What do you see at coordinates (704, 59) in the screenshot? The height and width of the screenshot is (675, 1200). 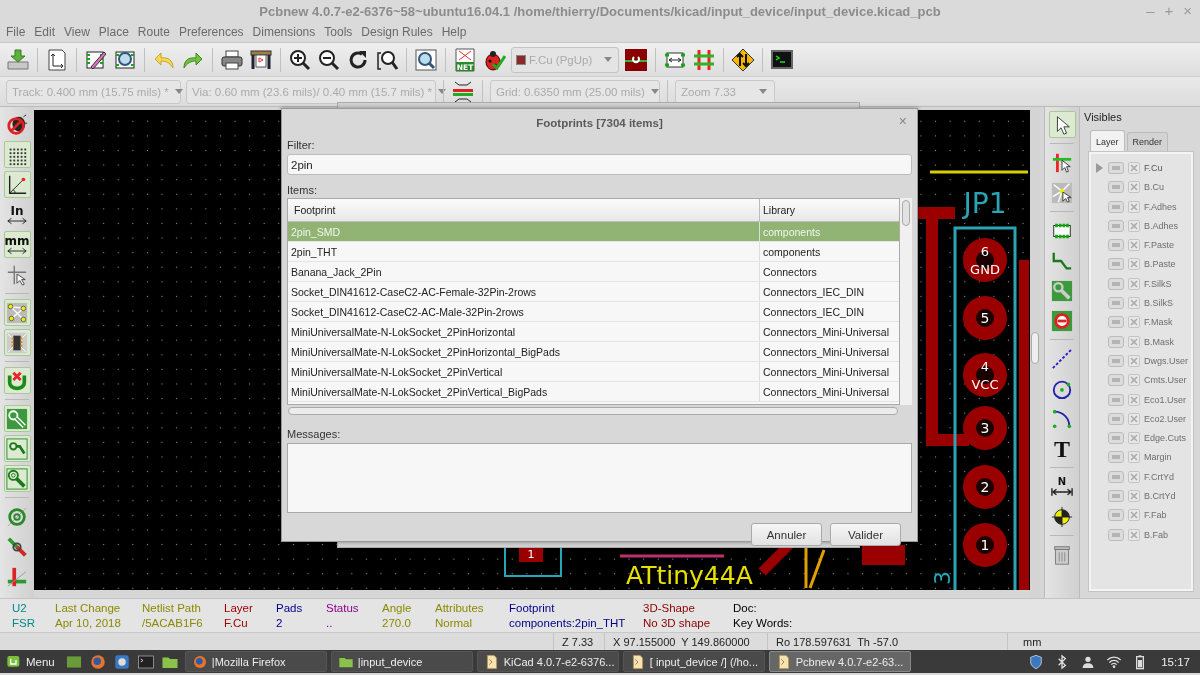 I see `track-grid-icon` at bounding box center [704, 59].